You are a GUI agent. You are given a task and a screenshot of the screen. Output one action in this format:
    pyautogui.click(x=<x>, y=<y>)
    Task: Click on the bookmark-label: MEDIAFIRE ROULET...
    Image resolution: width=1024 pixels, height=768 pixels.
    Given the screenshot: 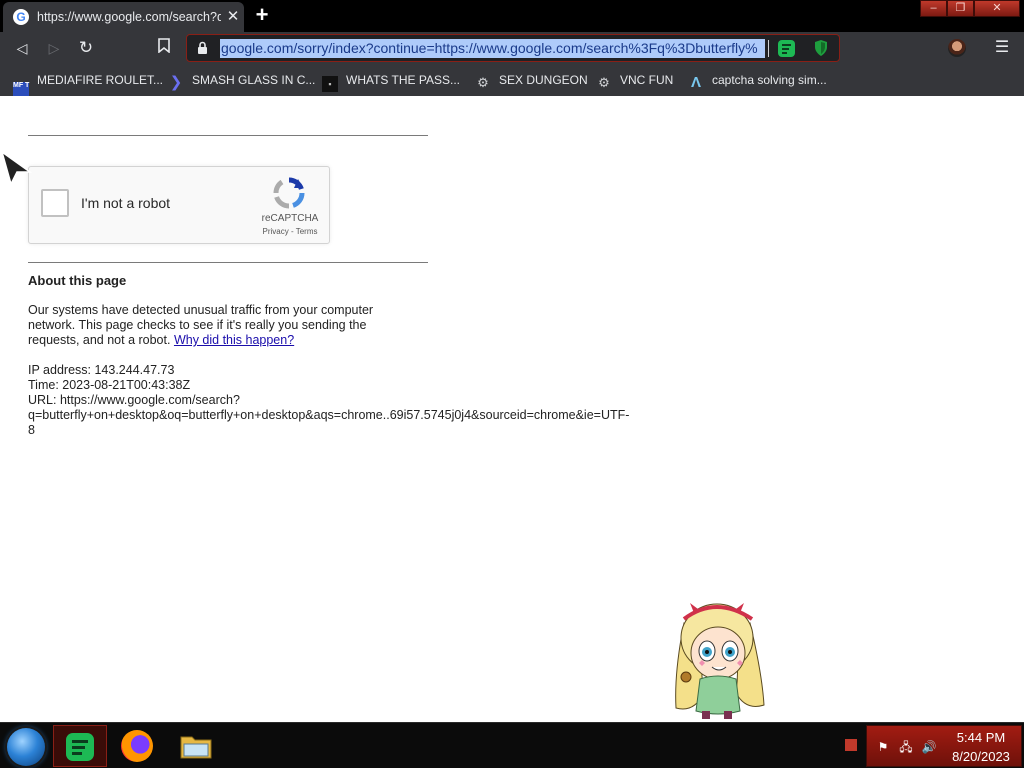 What is the action you would take?
    pyautogui.click(x=100, y=80)
    